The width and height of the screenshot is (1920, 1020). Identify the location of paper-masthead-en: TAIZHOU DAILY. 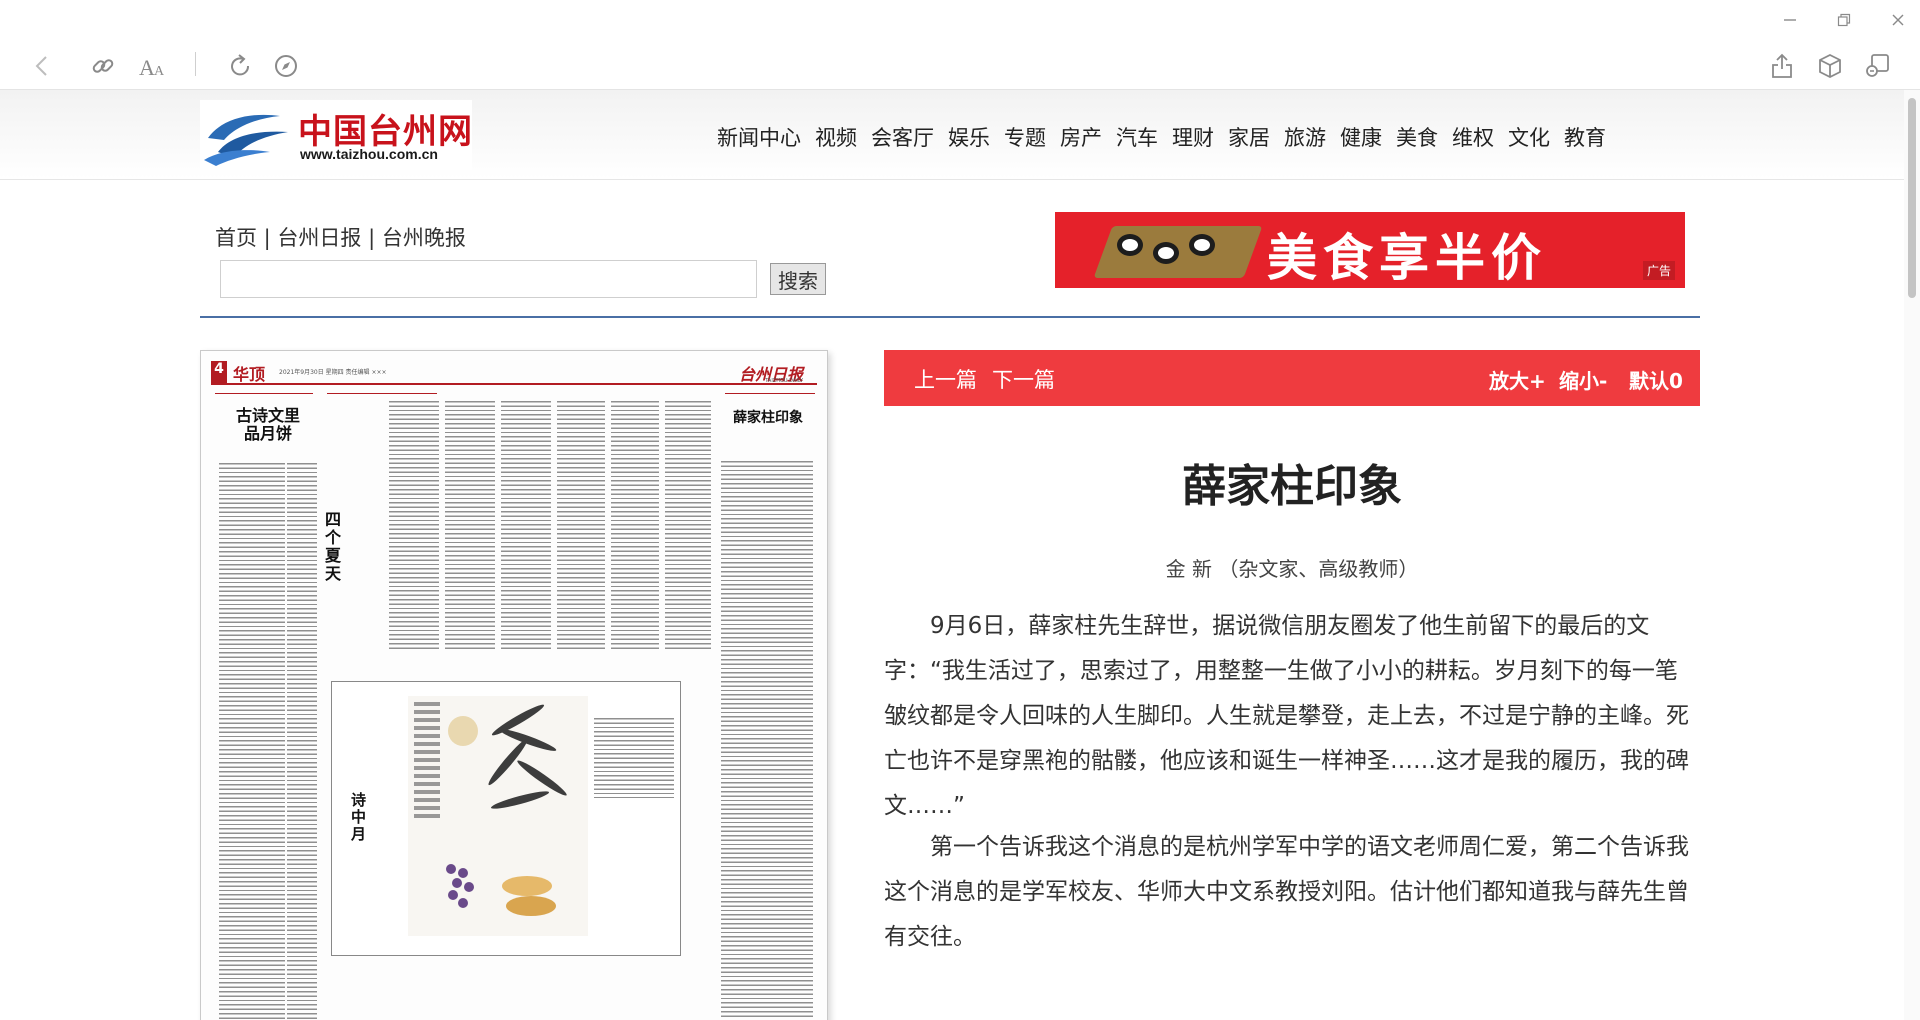
(784, 381).